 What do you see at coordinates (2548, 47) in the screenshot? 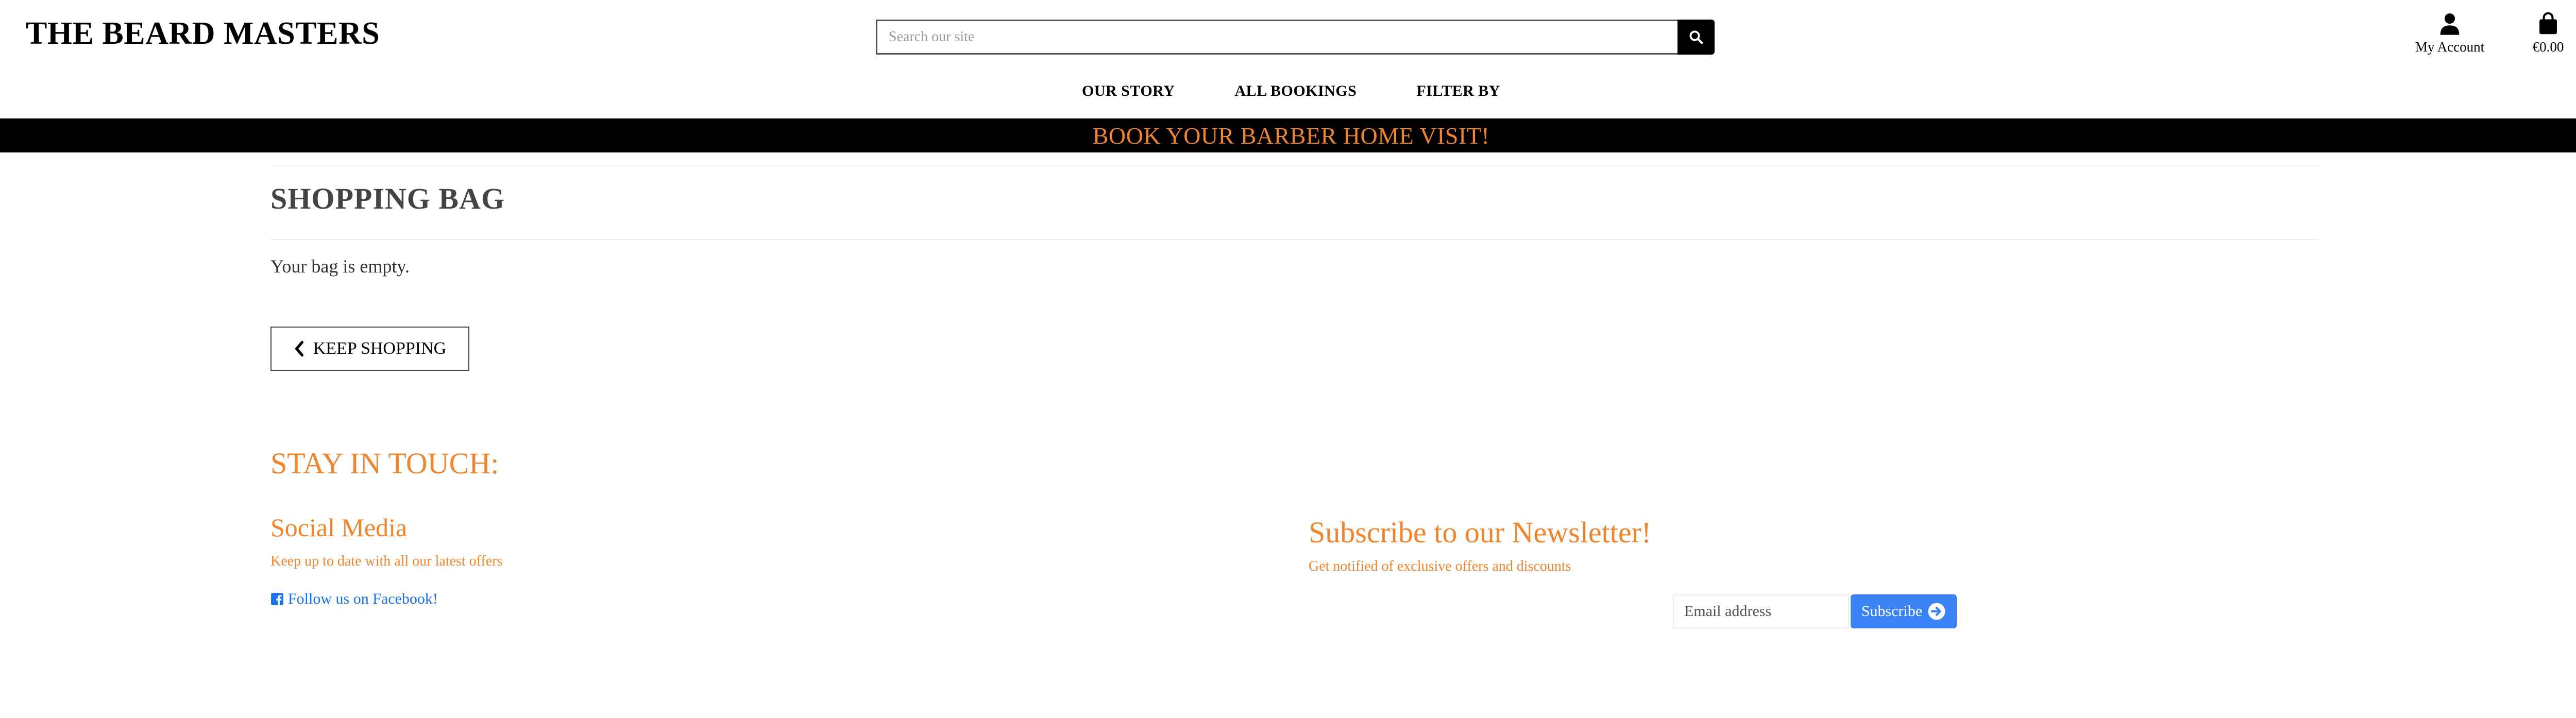
I see `bag-total: €0.00` at bounding box center [2548, 47].